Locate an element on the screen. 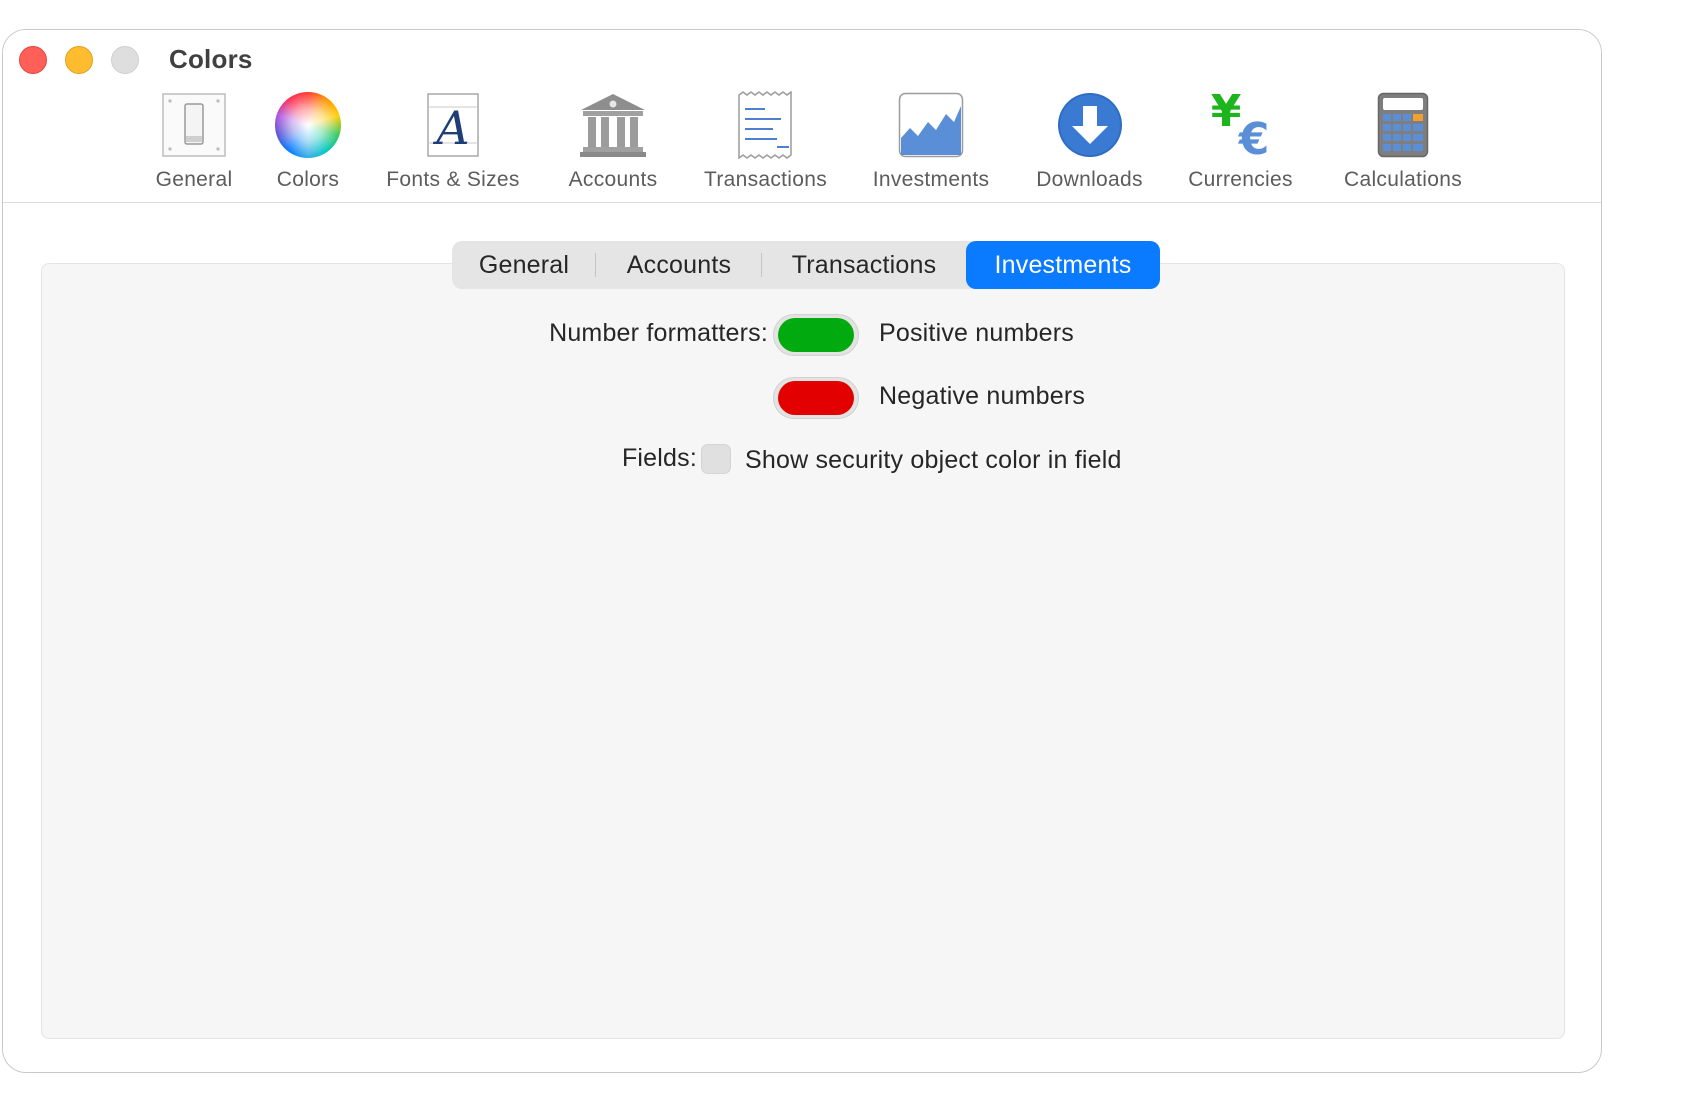  negative-color-swatch is located at coordinates (816, 398).